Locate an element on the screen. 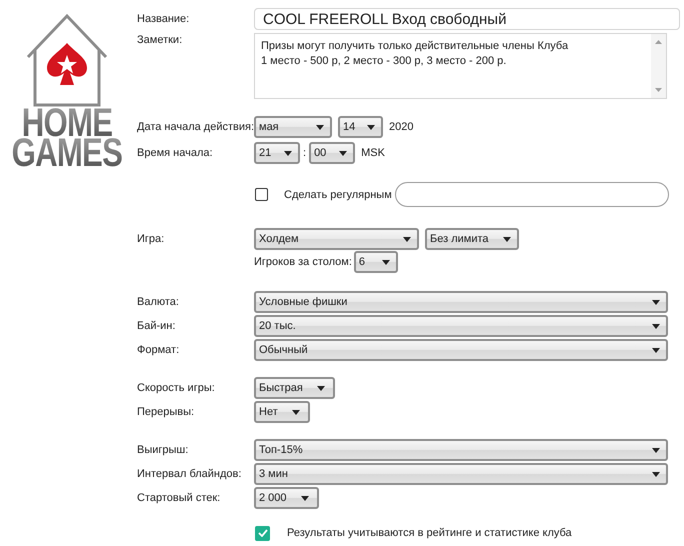 The width and height of the screenshot is (684, 546). month-dropdown: мая is located at coordinates (293, 127).